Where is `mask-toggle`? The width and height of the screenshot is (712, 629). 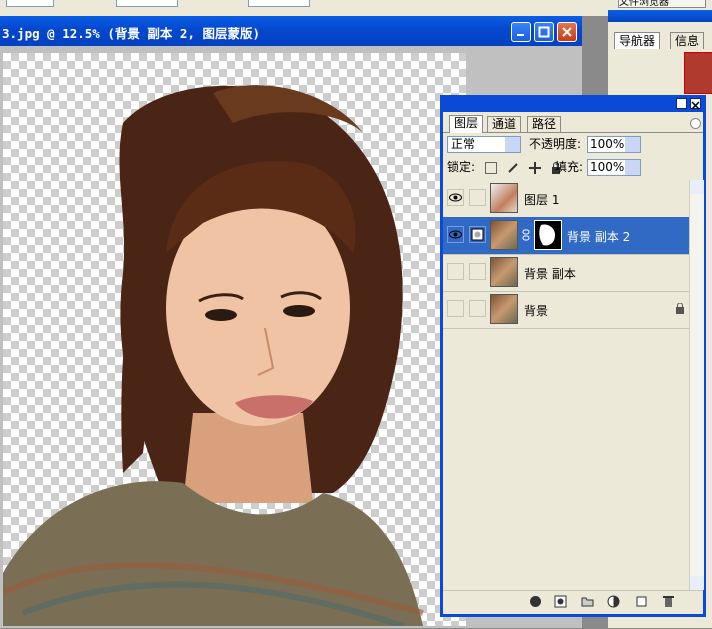
mask-toggle is located at coordinates (477, 234).